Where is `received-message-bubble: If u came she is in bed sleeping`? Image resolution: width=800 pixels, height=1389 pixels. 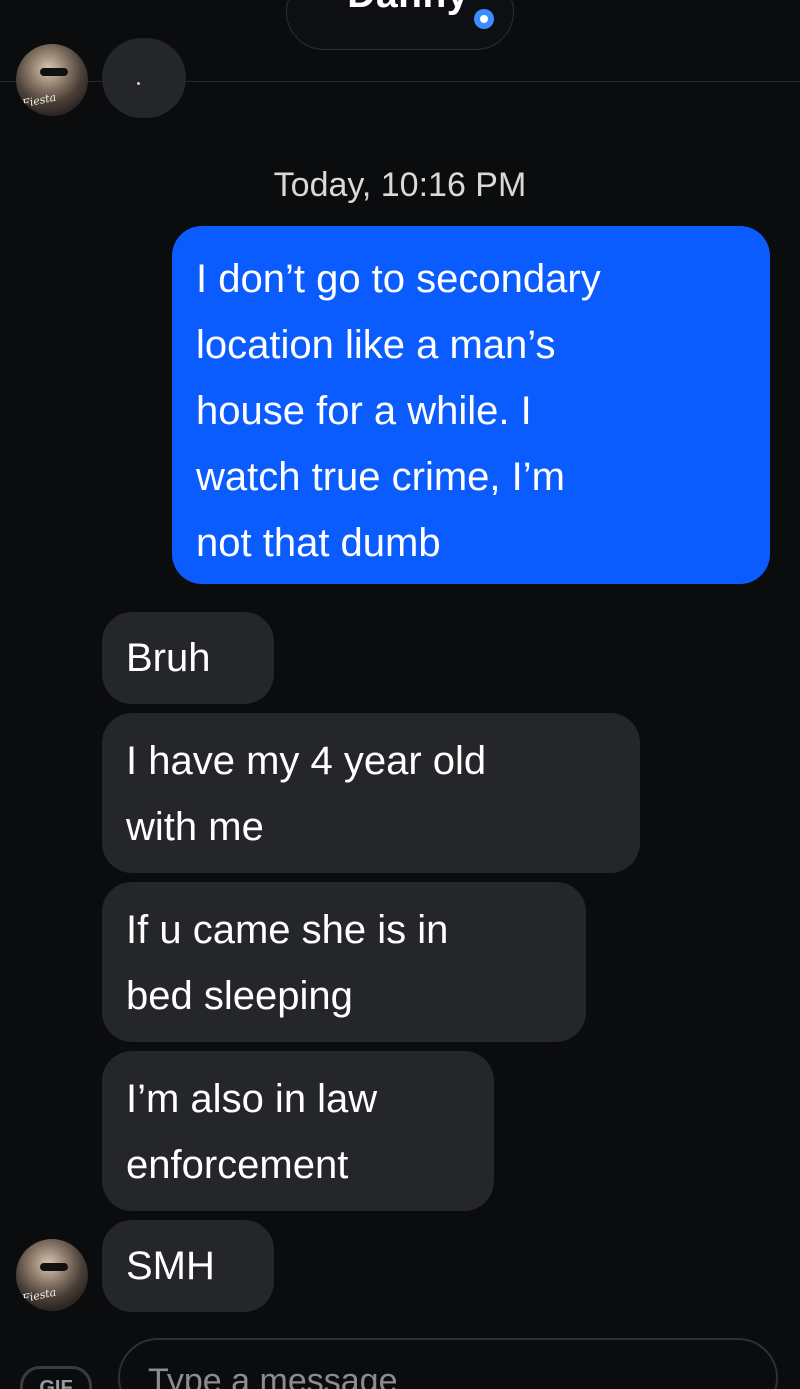
received-message-bubble: If u came she is in bed sleeping is located at coordinates (344, 962).